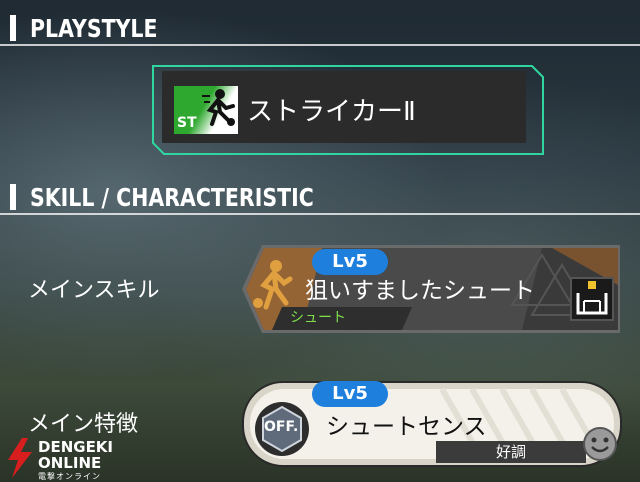  Describe the element at coordinates (320, 214) in the screenshot. I see `skill-divider` at that location.